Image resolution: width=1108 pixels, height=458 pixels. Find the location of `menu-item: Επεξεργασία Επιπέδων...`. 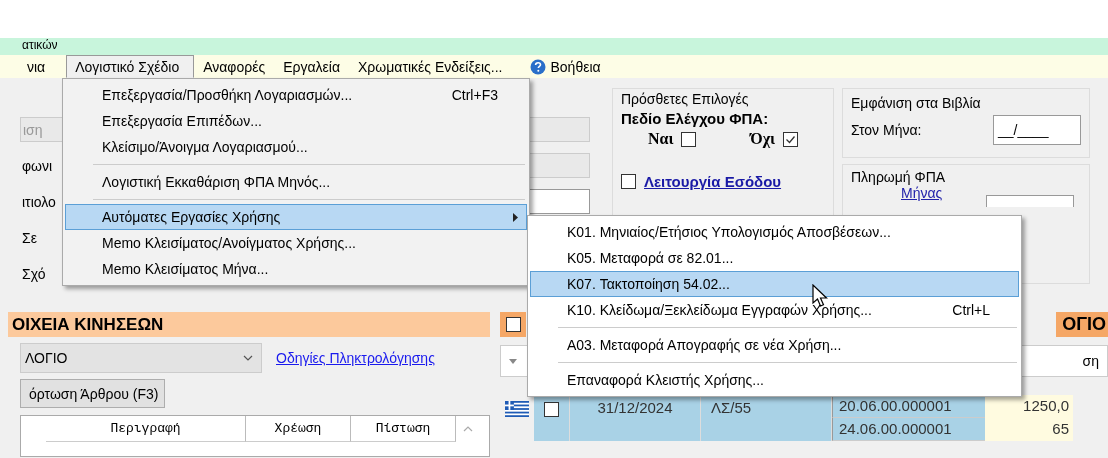

menu-item: Επεξεργασία Επιπέδων... is located at coordinates (296, 121).